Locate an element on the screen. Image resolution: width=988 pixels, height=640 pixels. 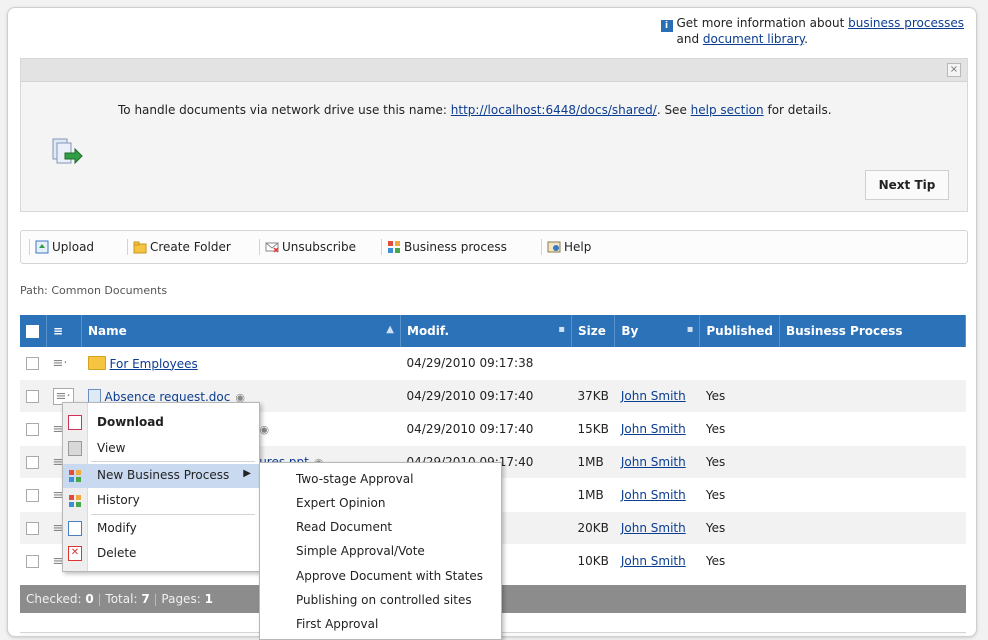
menu-item-view: View is located at coordinates (161, 449).